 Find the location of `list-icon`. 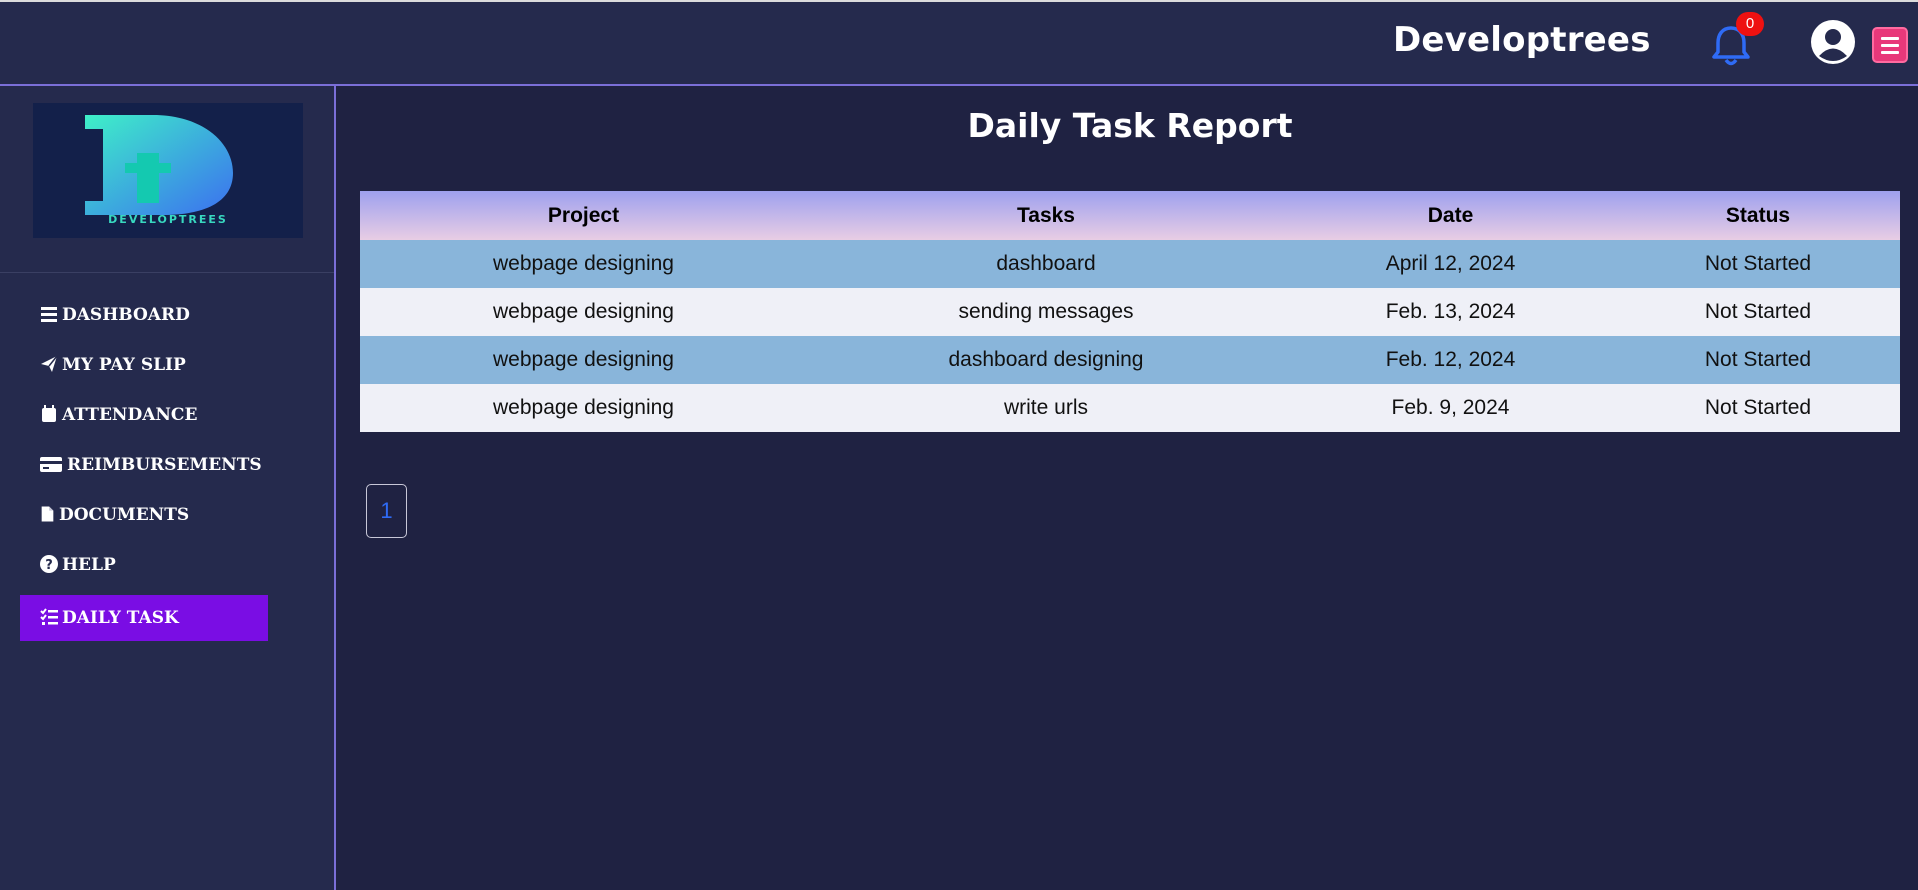

list-icon is located at coordinates (49, 314).